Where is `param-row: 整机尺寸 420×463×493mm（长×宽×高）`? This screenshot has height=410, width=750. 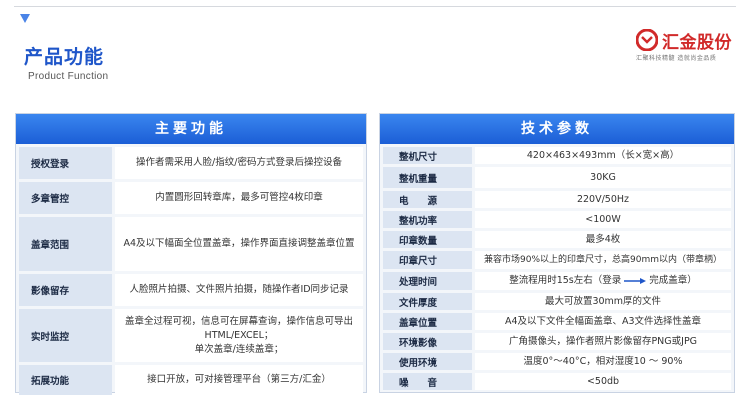 param-row: 整机尺寸 420×463×493mm（长×宽×高） is located at coordinates (557, 155).